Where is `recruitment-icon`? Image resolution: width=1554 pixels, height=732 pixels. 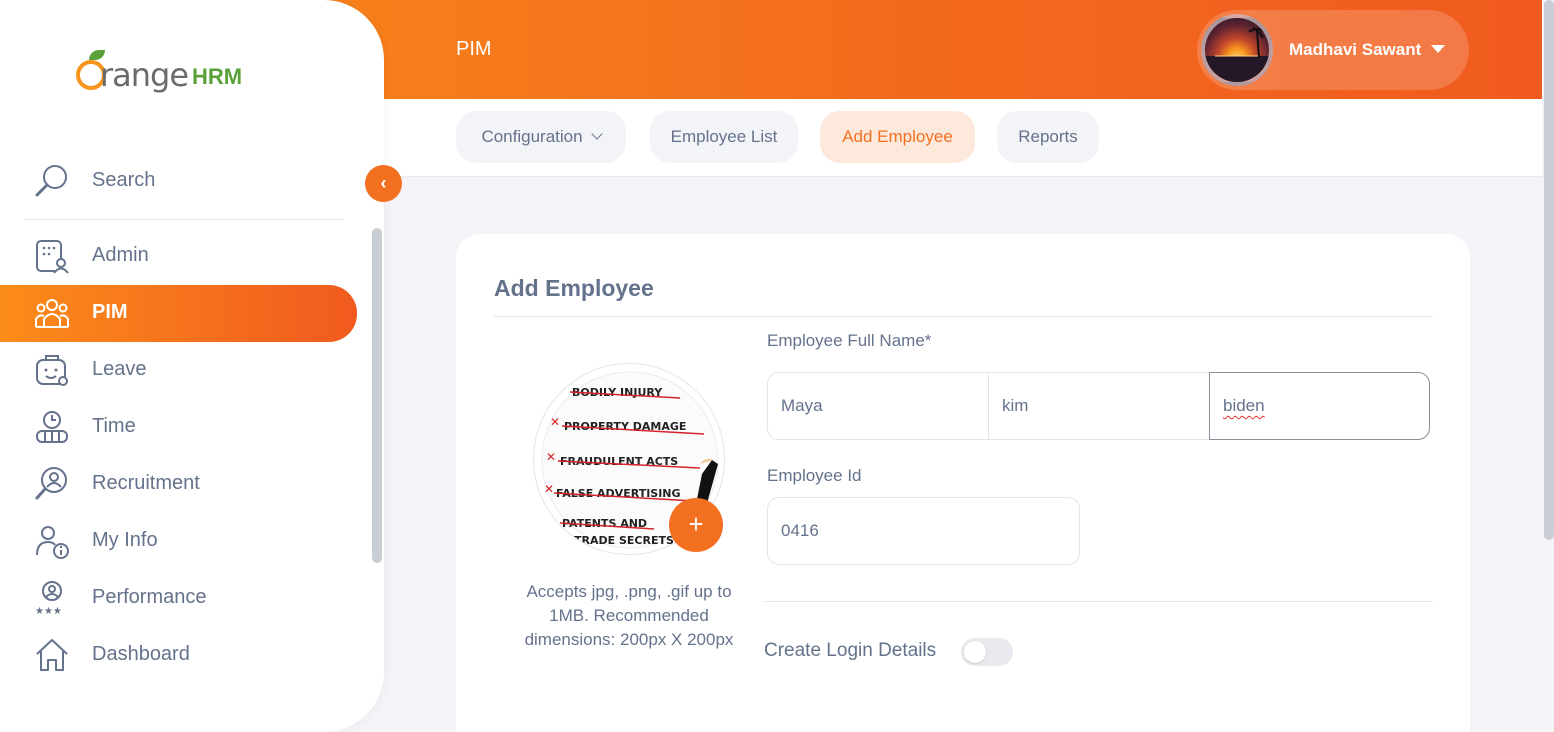 recruitment-icon is located at coordinates (51, 483).